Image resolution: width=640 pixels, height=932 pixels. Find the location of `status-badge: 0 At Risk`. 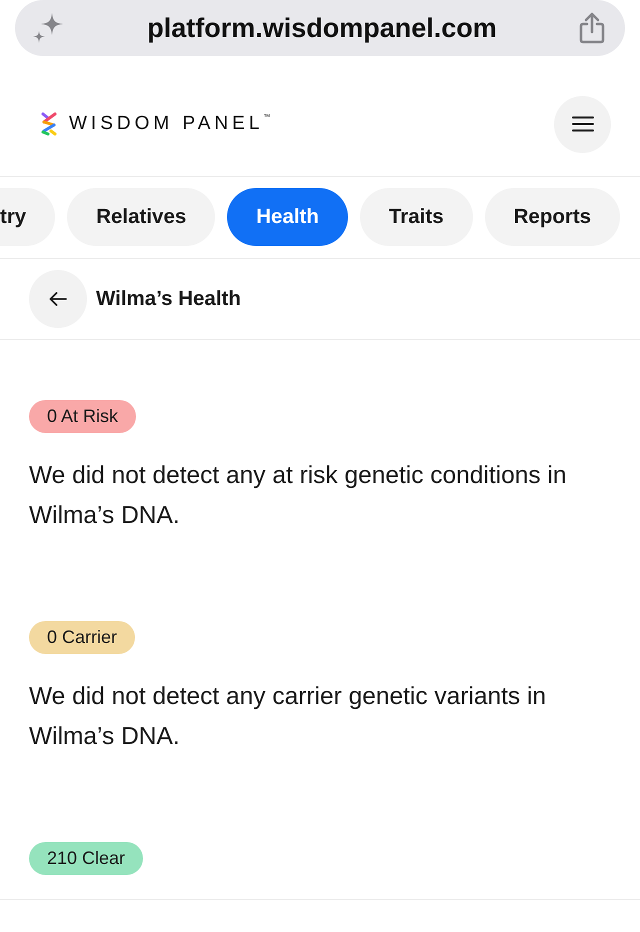

status-badge: 0 At Risk is located at coordinates (82, 416).